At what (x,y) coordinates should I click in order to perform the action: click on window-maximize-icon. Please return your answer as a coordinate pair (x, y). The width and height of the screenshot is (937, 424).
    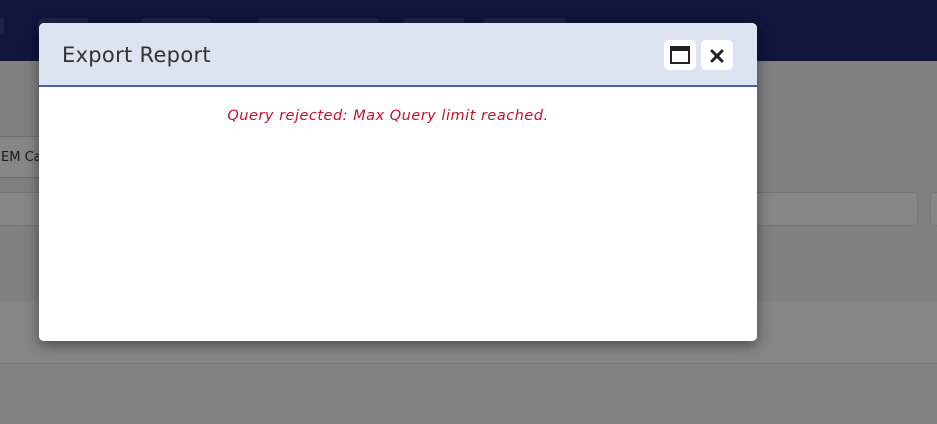
    Looking at the image, I should click on (680, 55).